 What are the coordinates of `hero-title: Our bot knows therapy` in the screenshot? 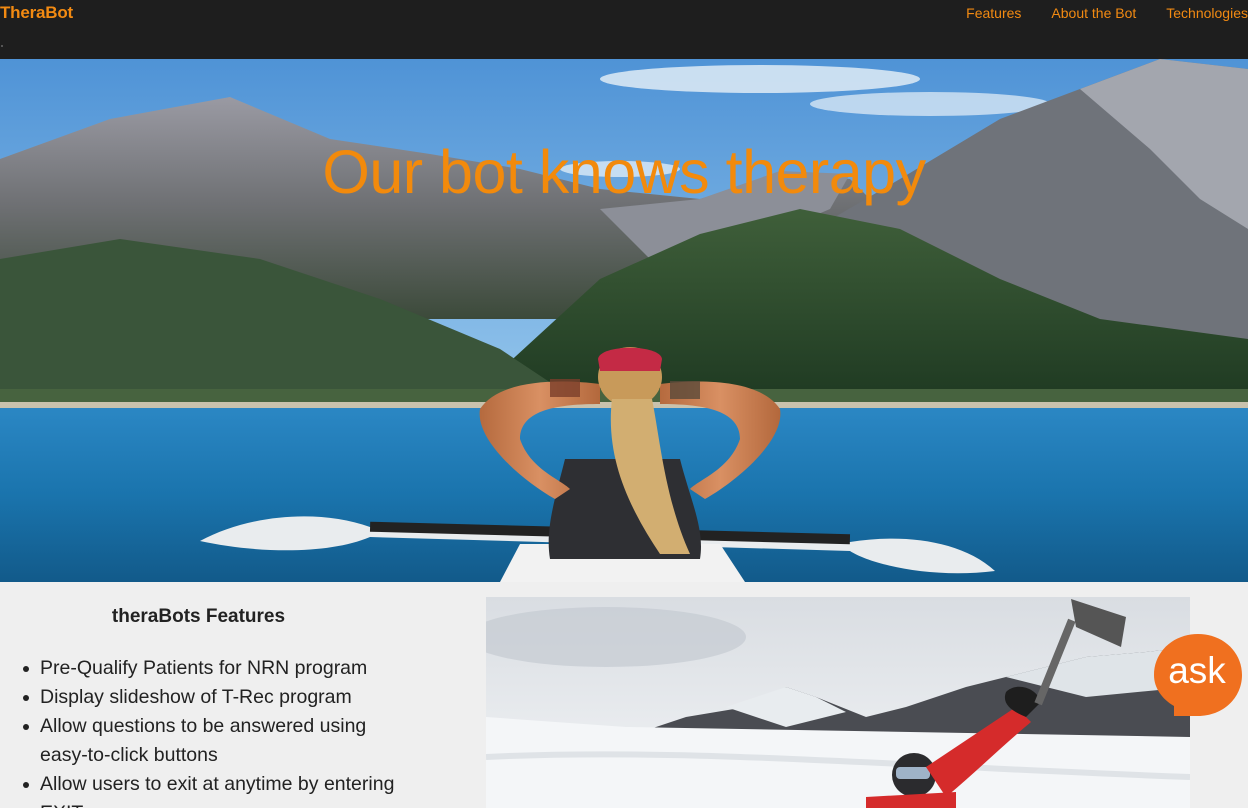 It's located at (624, 172).